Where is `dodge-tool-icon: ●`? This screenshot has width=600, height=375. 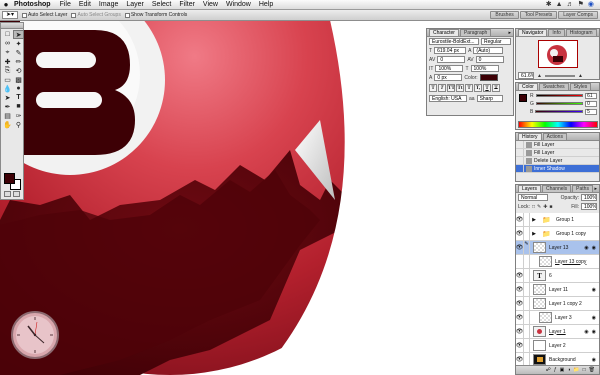 dodge-tool-icon: ● is located at coordinates (18, 88).